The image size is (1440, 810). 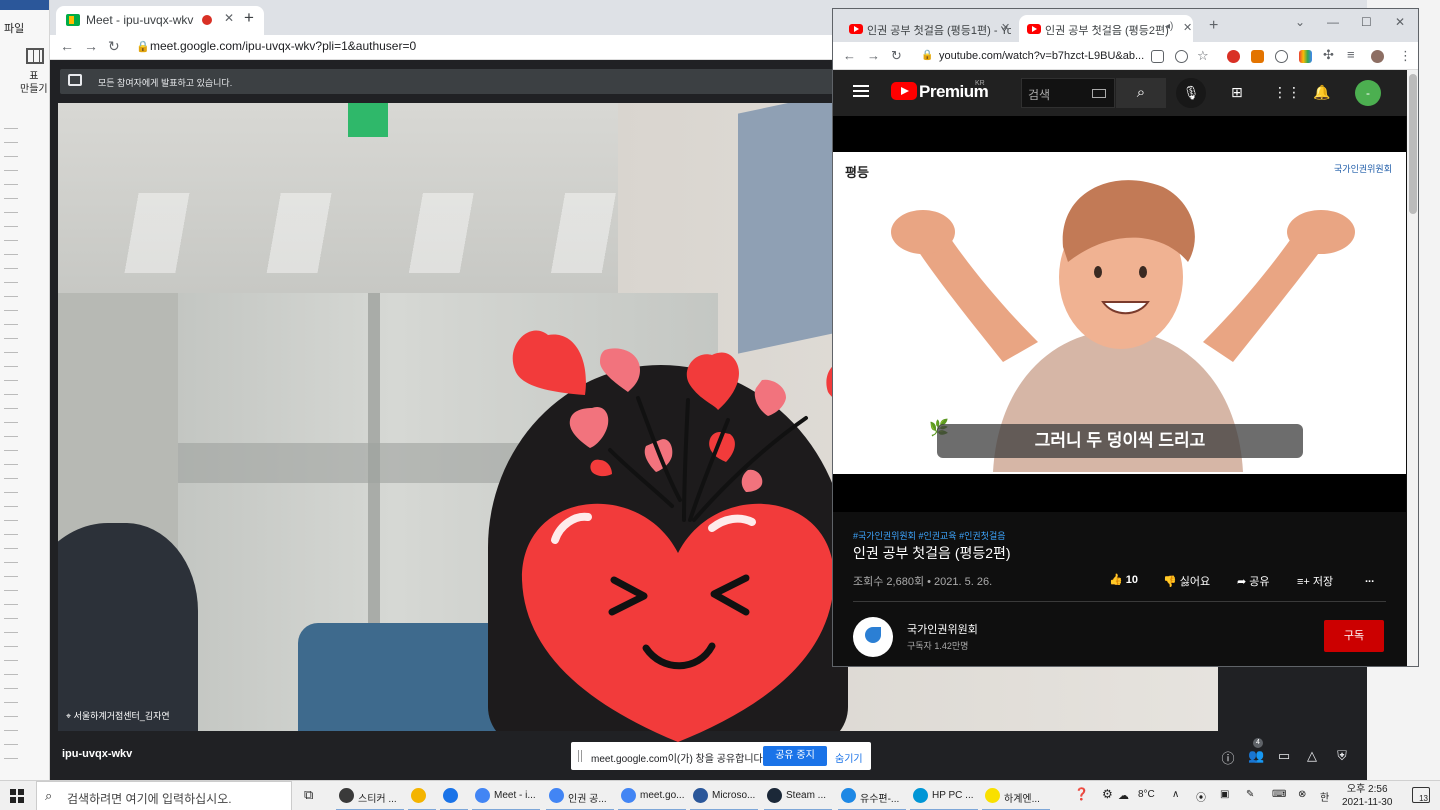 I want to click on activities-icon: △, so click(x=1312, y=756).